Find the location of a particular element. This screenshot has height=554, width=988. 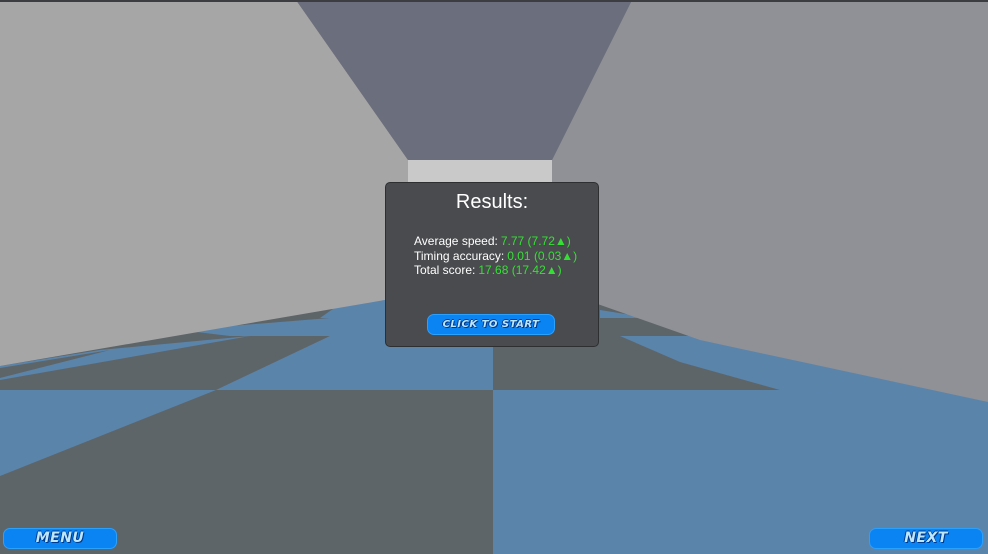

total-score-value: 17.68 (17.42▲) is located at coordinates (520, 270).